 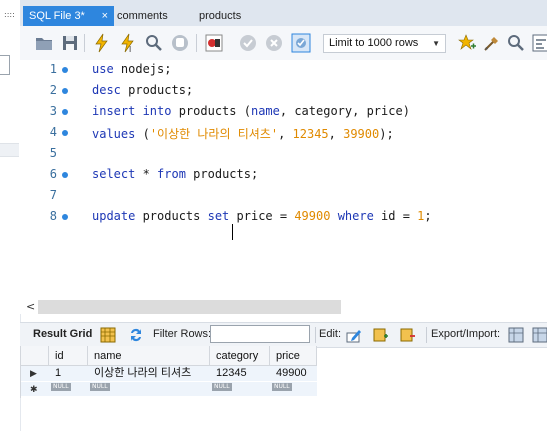 I want to click on refresh-icon, so click(x=136, y=335).